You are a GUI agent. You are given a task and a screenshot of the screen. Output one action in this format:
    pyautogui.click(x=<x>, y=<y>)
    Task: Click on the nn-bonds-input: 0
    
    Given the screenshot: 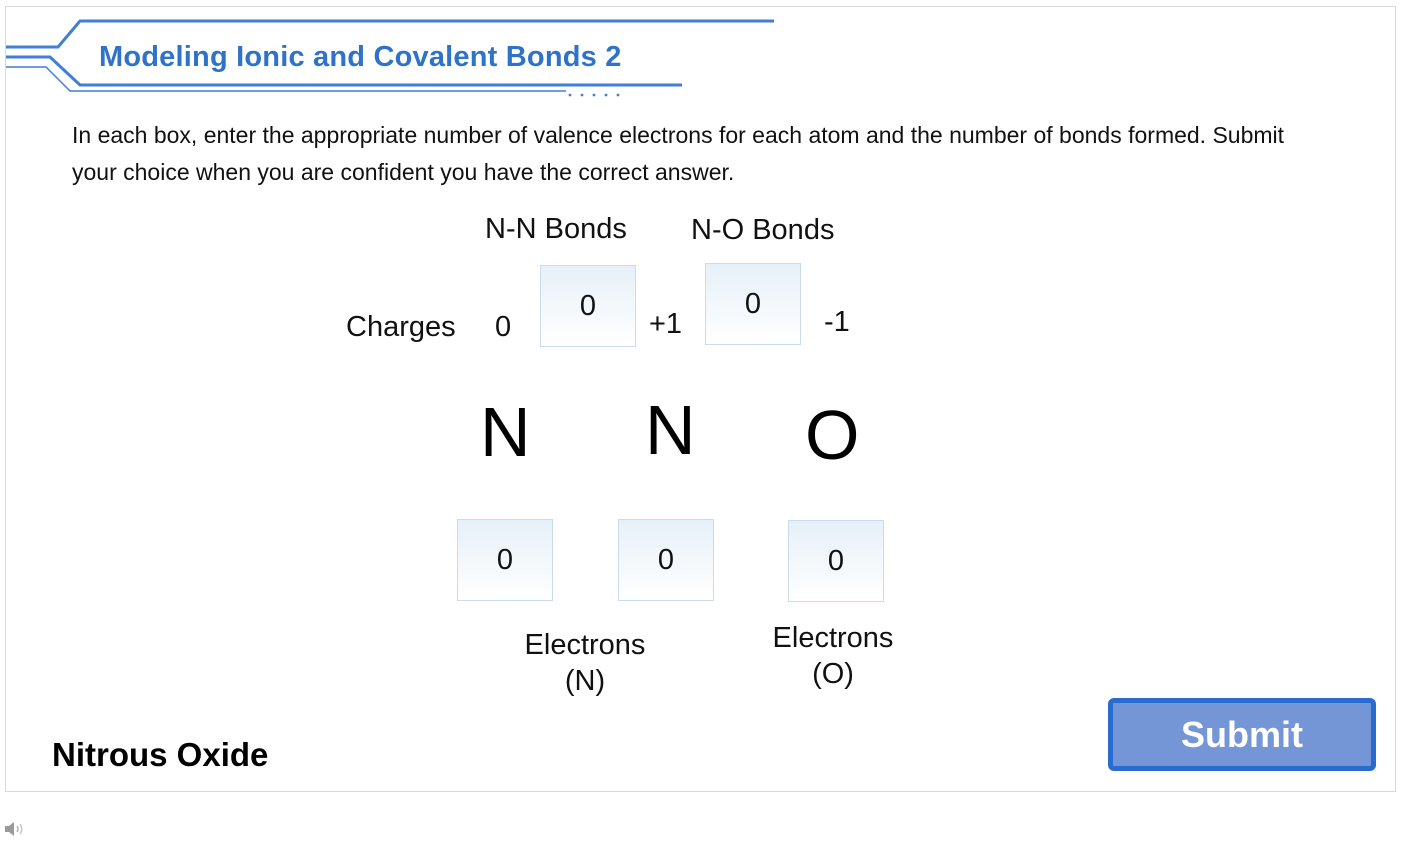 What is the action you would take?
    pyautogui.click(x=588, y=306)
    